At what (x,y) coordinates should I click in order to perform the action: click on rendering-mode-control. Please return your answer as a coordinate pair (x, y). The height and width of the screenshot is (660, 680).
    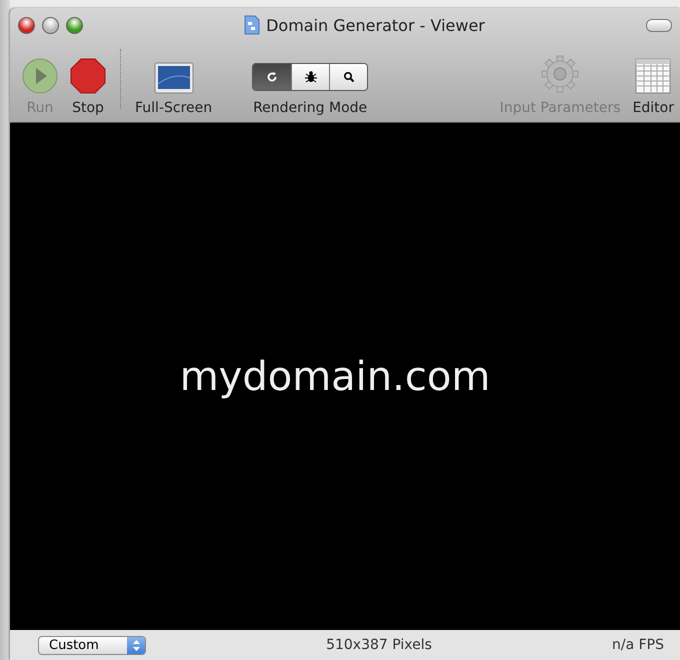
    Looking at the image, I should click on (310, 77).